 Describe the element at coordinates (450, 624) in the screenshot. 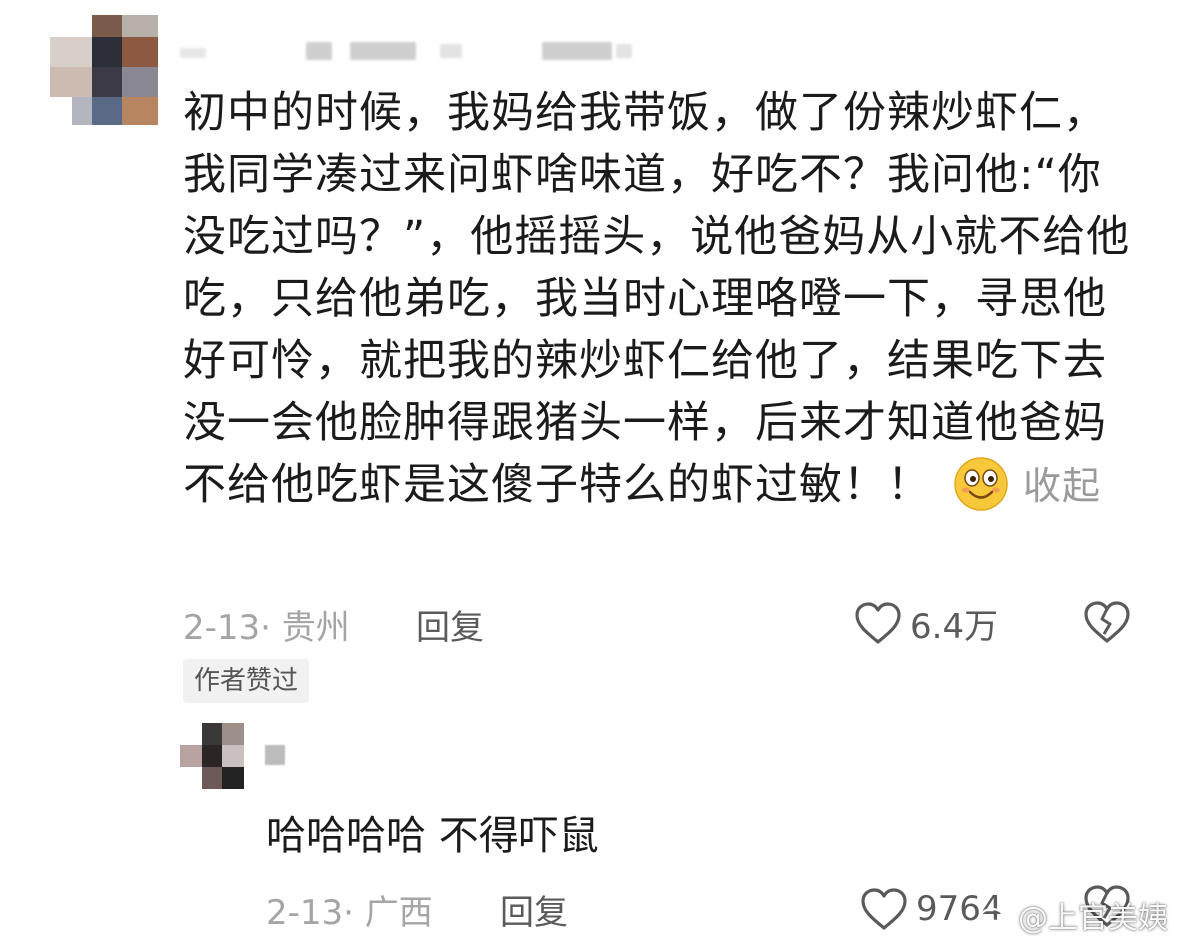

I see `reply-button: 回复` at that location.